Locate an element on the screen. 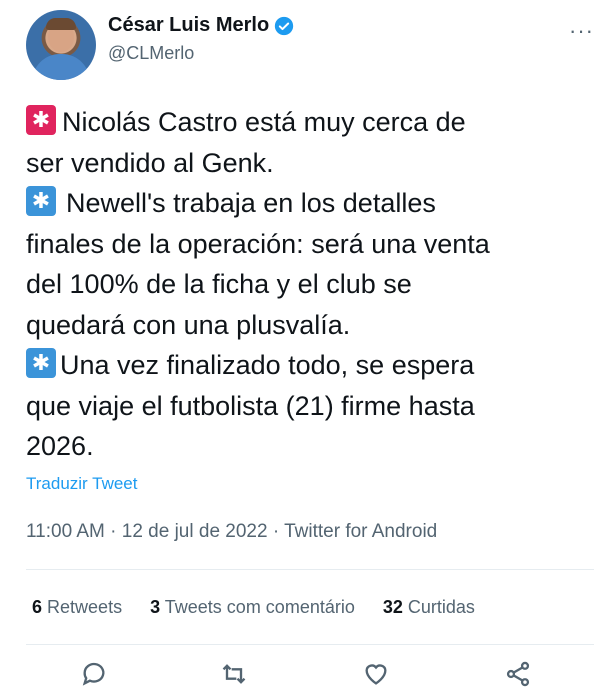 The height and width of the screenshot is (694, 614). quote-tweets-stat: 3 Tweets com comentário is located at coordinates (252, 607).